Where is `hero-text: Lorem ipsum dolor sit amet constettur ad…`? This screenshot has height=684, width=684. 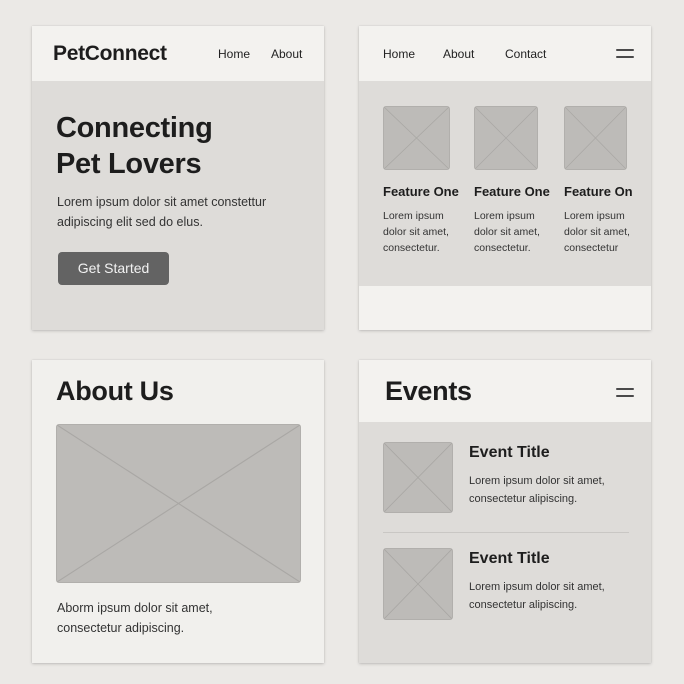
hero-text: Lorem ipsum dolor sit amet constettur ad… is located at coordinates (161, 212).